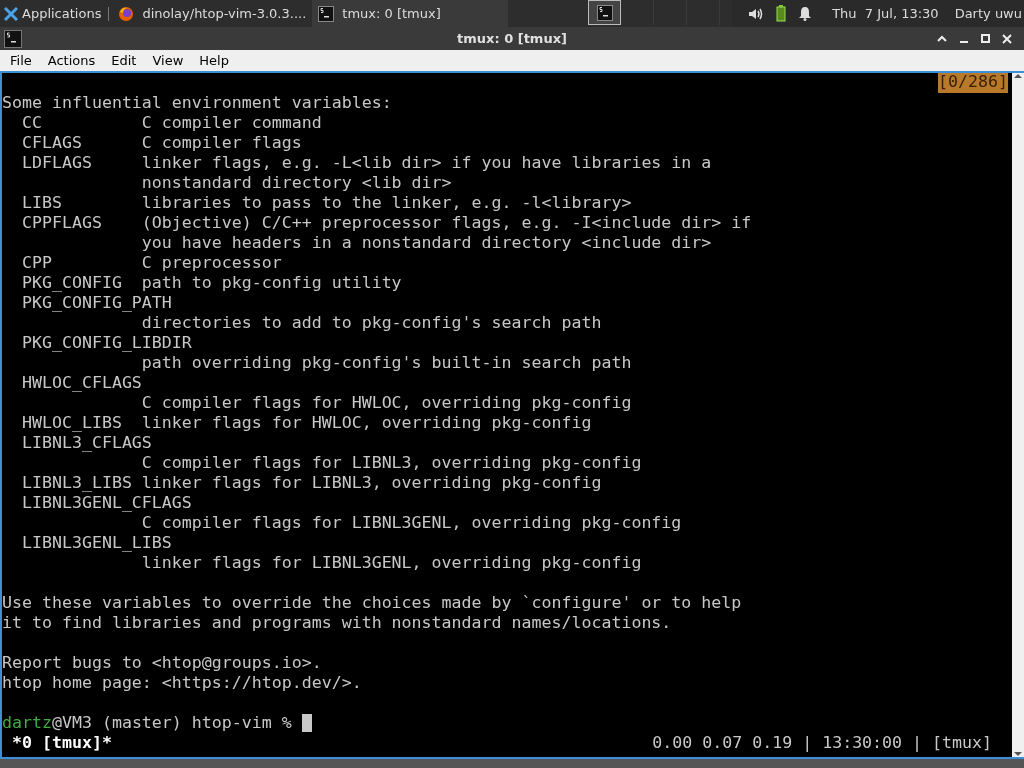 Image resolution: width=1024 pixels, height=768 pixels. What do you see at coordinates (386, 363) in the screenshot?
I see `terminal-line: path overriding pkg-config's built-in search path` at bounding box center [386, 363].